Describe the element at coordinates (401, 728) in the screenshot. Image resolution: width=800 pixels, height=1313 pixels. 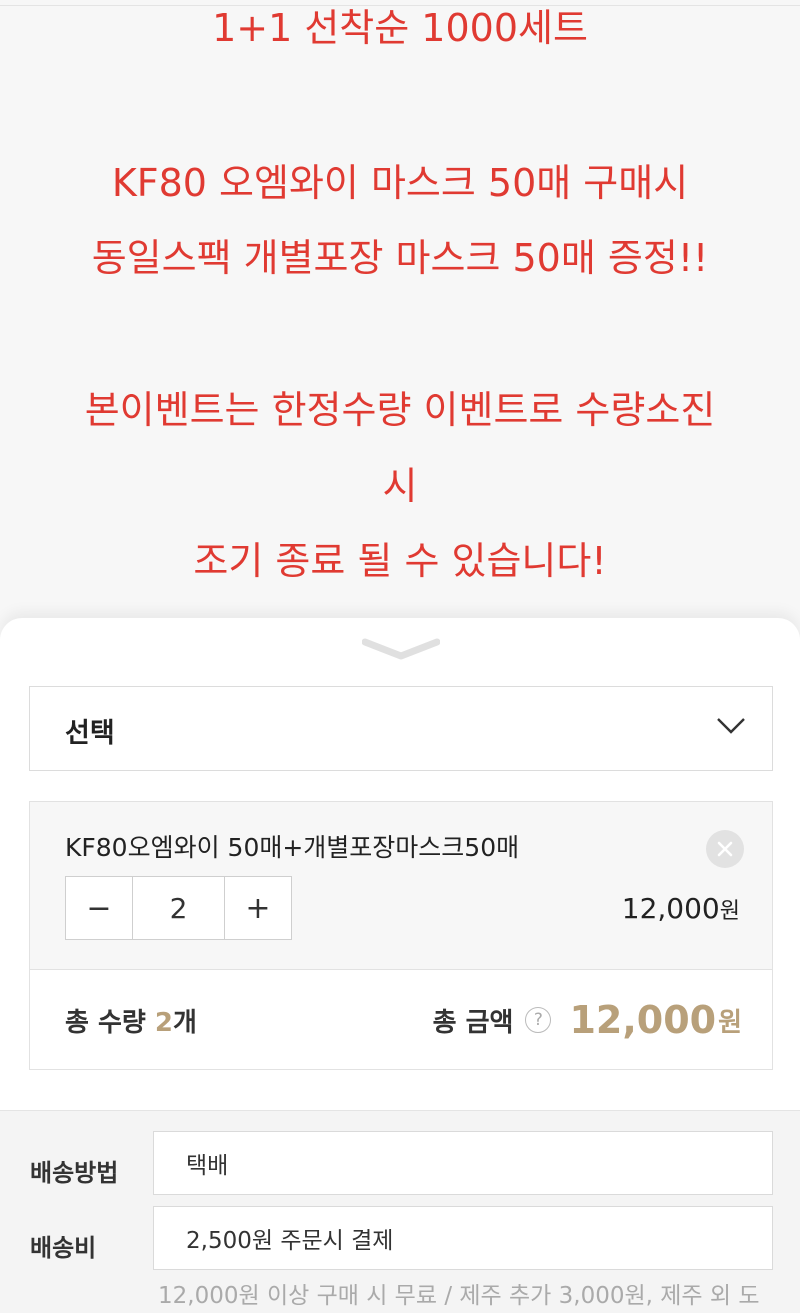
I see `option-select: 선택` at that location.